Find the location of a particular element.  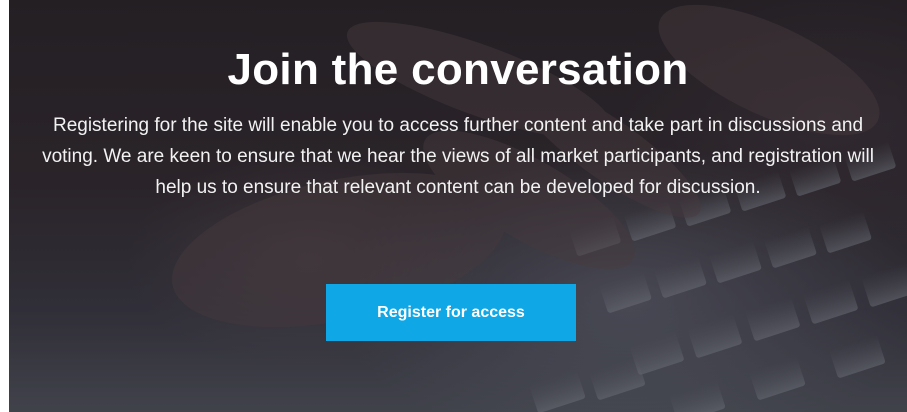

page-title: Join the conversation is located at coordinates (458, 69).